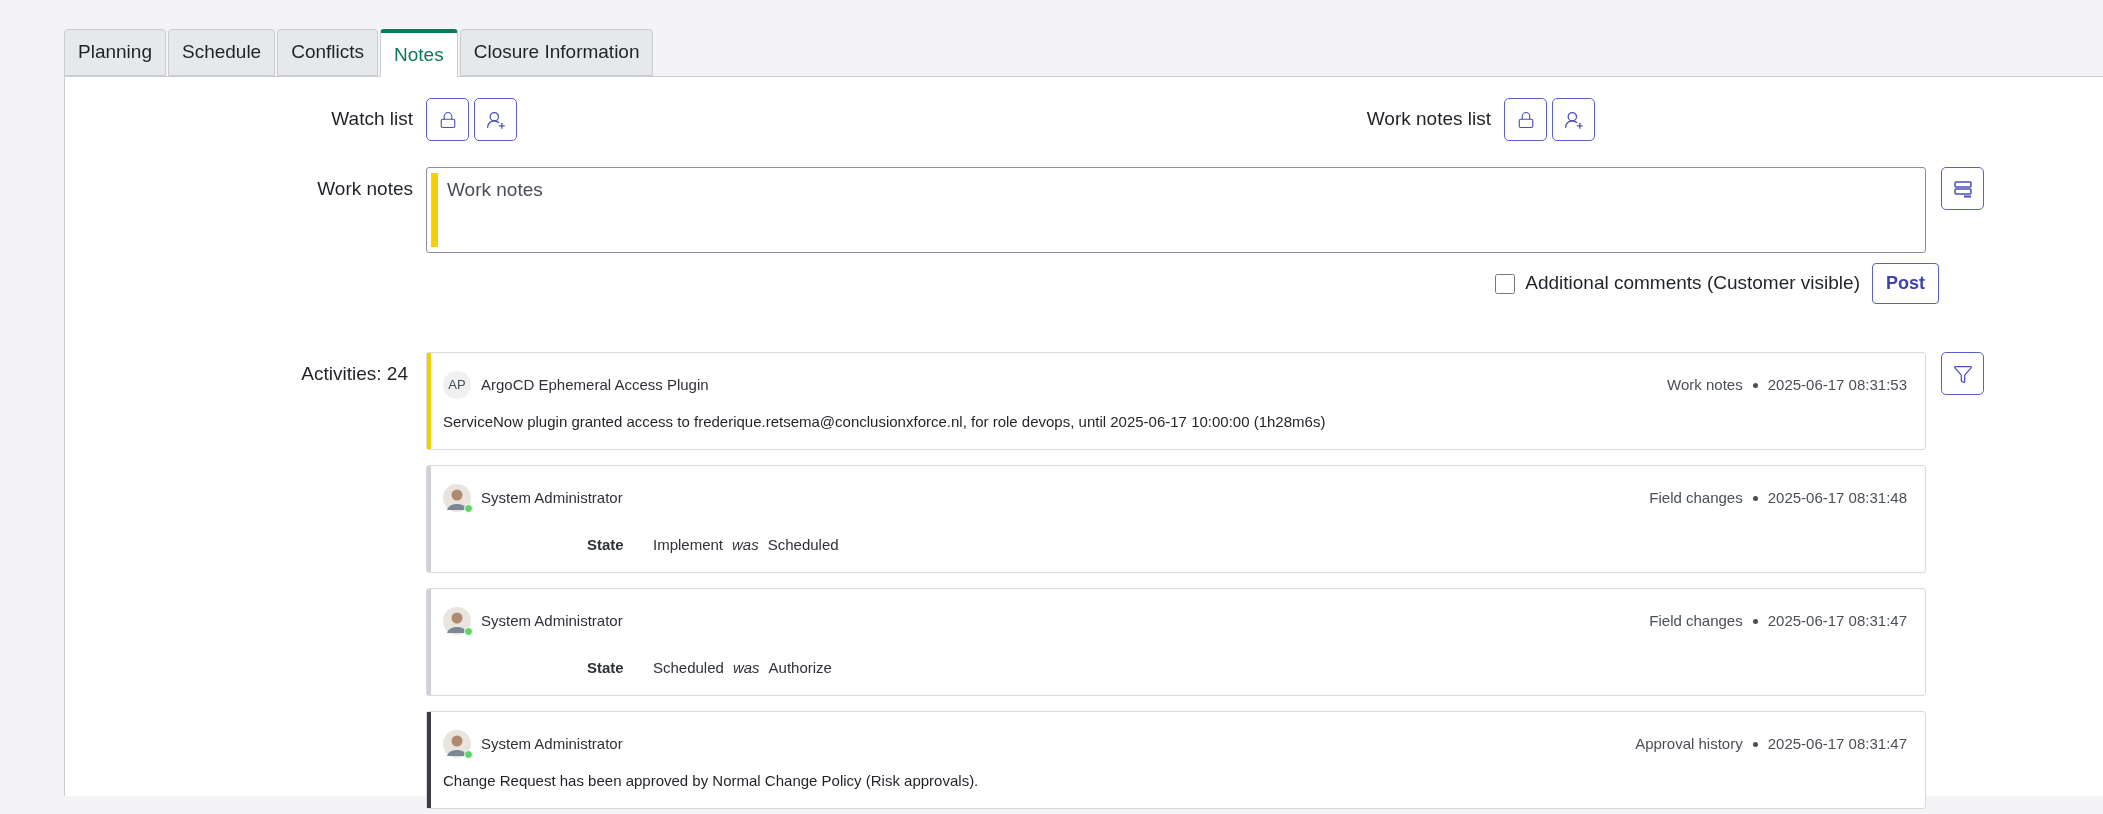 The image size is (2103, 814). I want to click on activities-count: Activities: 24, so click(354, 374).